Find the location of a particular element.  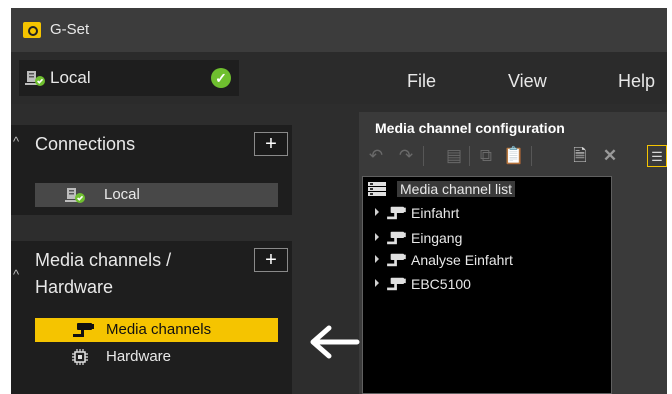

paste-icon: 📋 is located at coordinates (514, 156).